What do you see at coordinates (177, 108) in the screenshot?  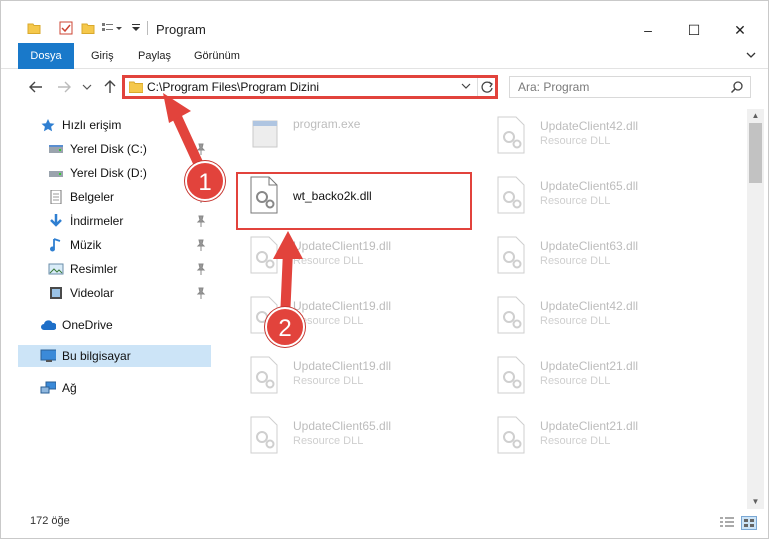 I see `arrow-1-head` at bounding box center [177, 108].